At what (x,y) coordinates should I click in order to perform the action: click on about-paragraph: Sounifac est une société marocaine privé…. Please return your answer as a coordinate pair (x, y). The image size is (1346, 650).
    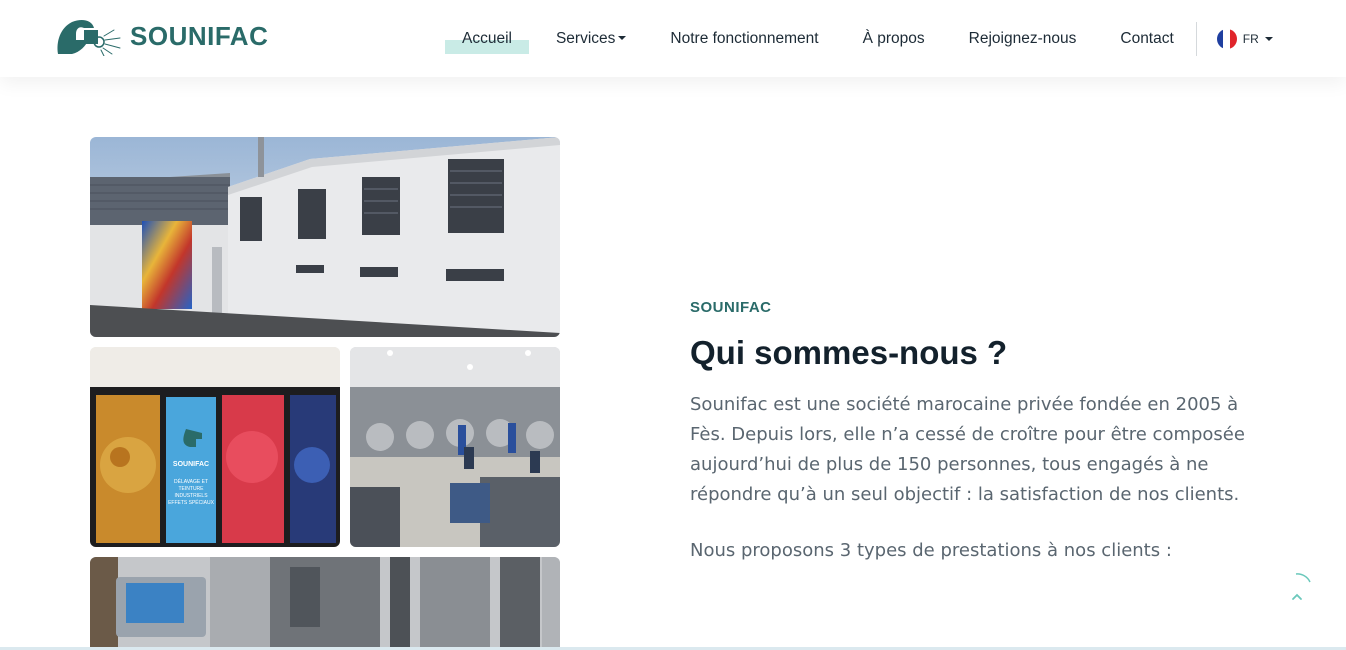
    Looking at the image, I should click on (967, 449).